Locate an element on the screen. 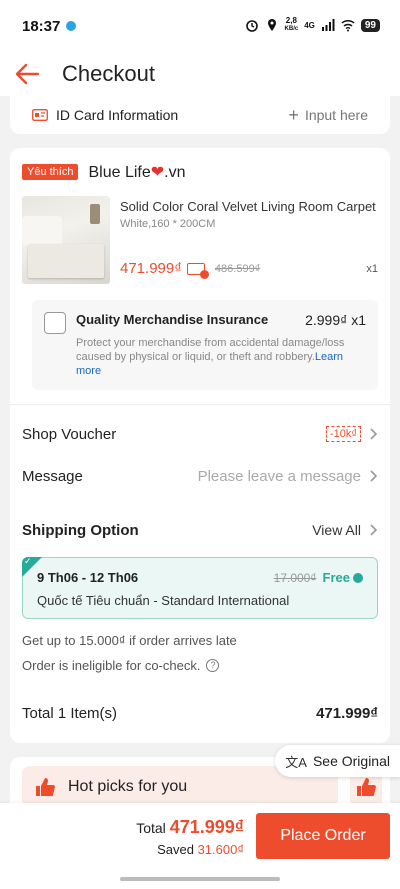 The height and width of the screenshot is (889, 400). see-original-button: 文A See Original is located at coordinates (337, 761).